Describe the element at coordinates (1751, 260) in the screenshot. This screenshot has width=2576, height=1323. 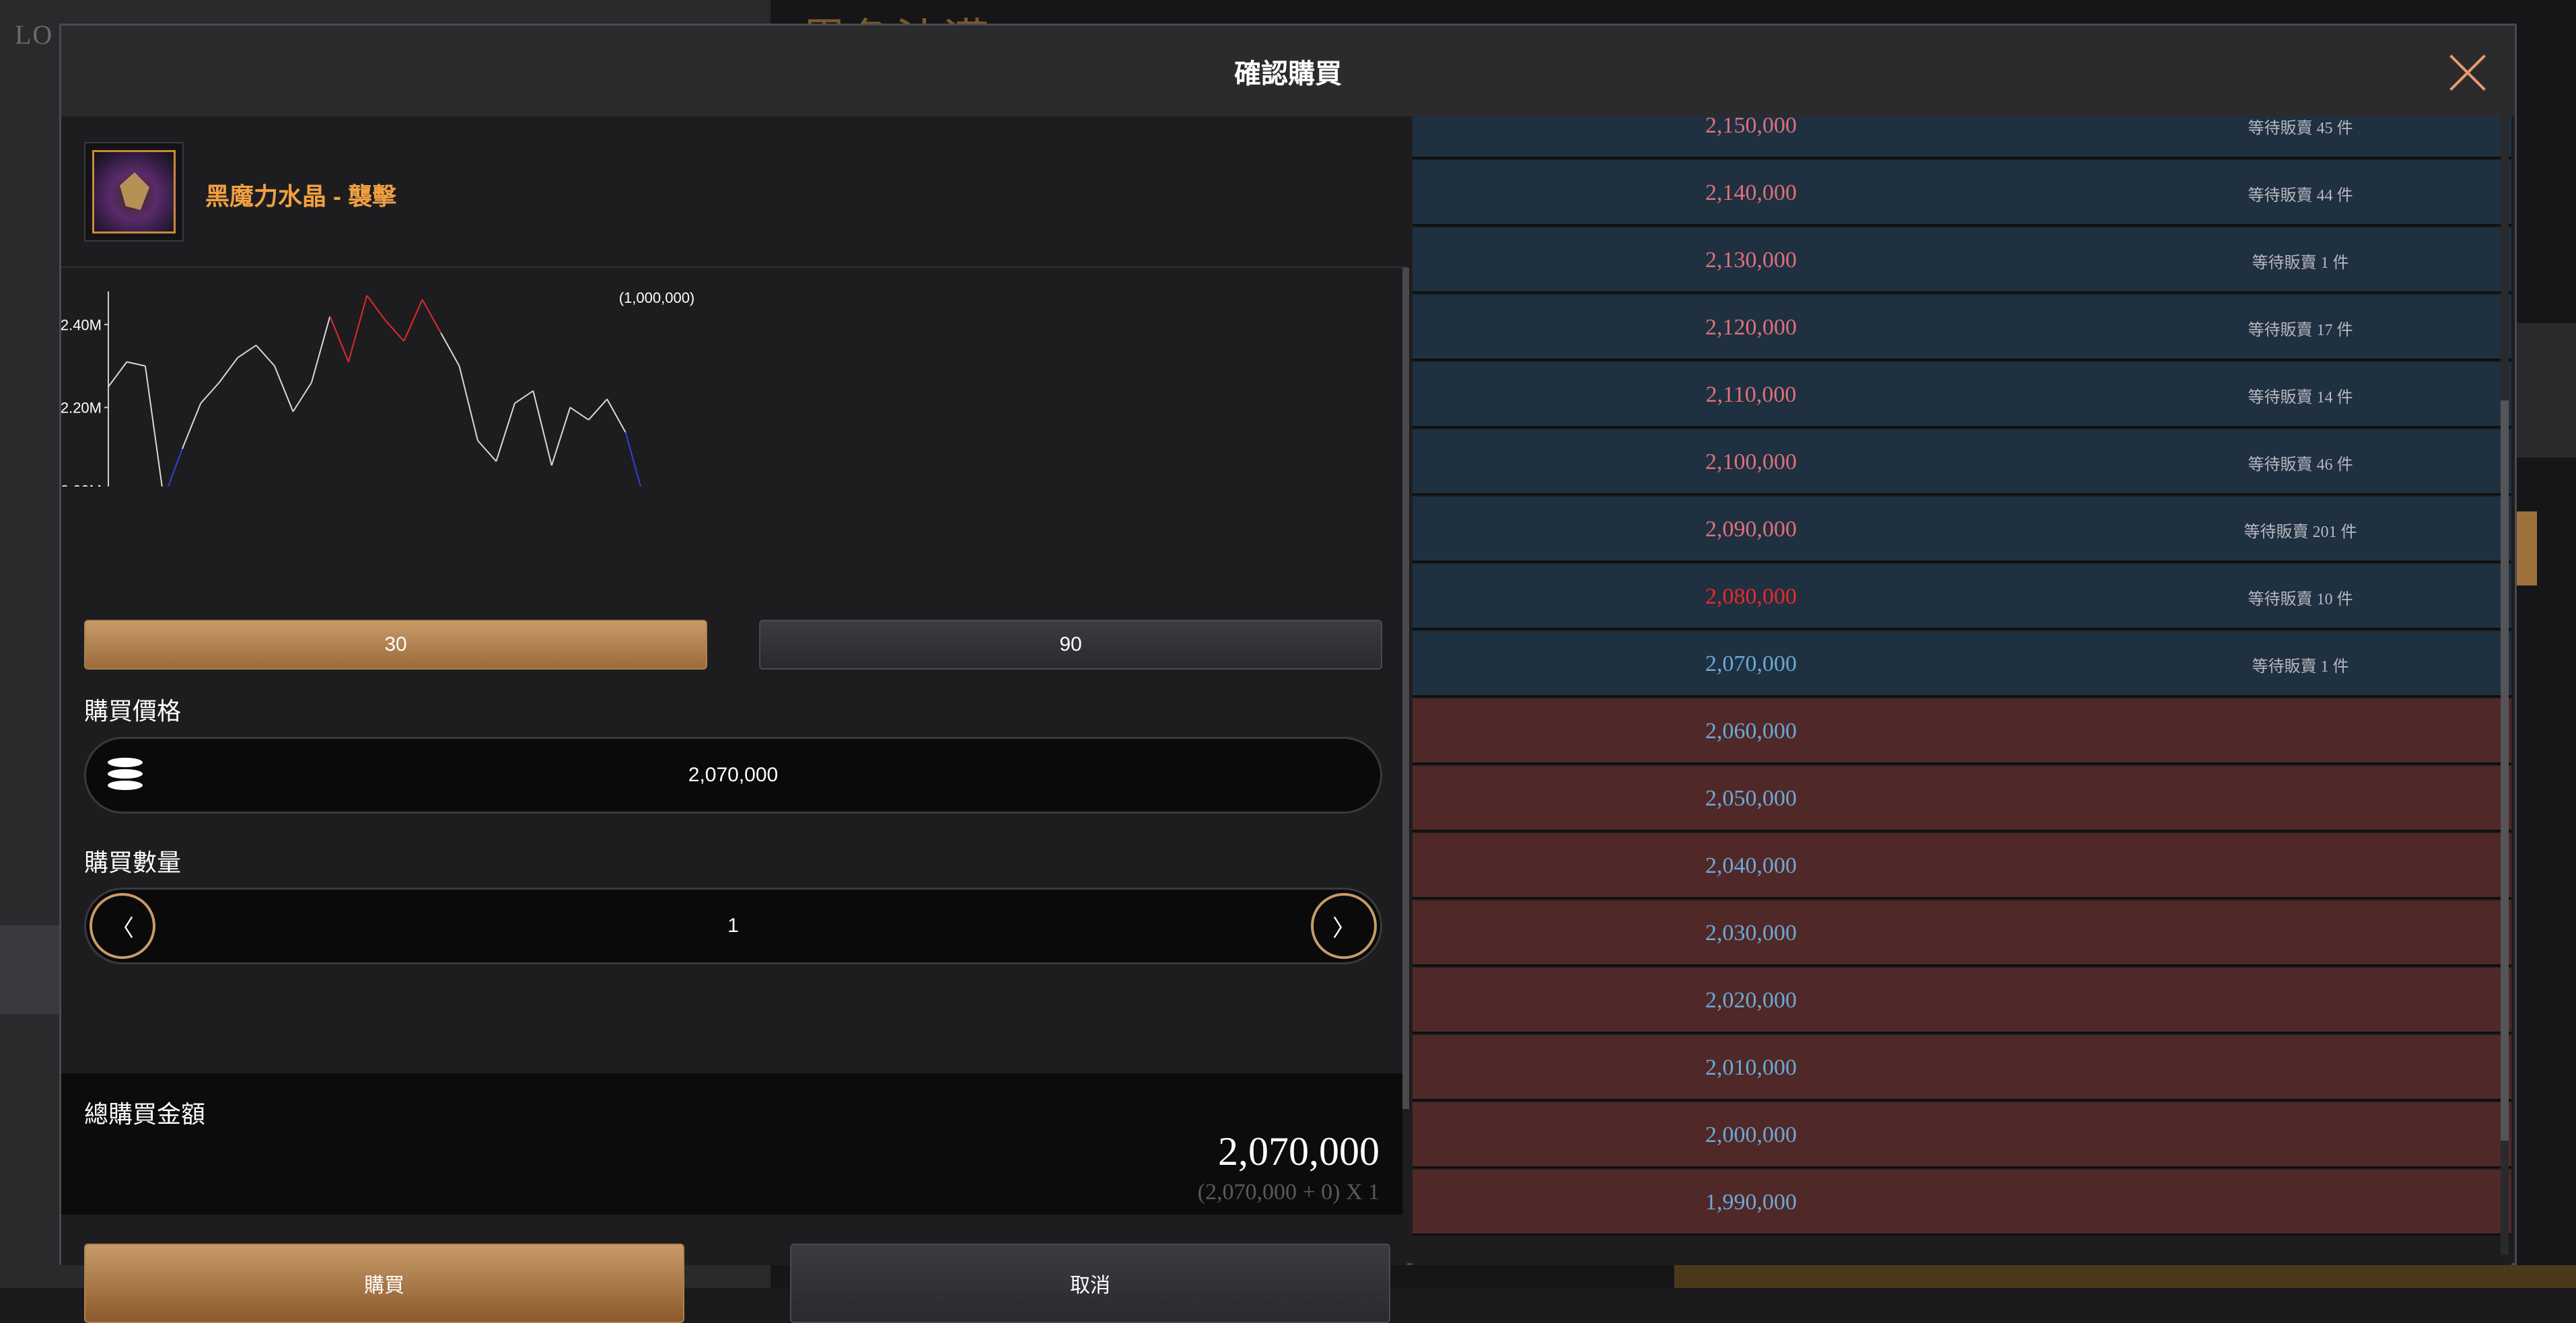
I see `order-price: 2,130,000` at that location.